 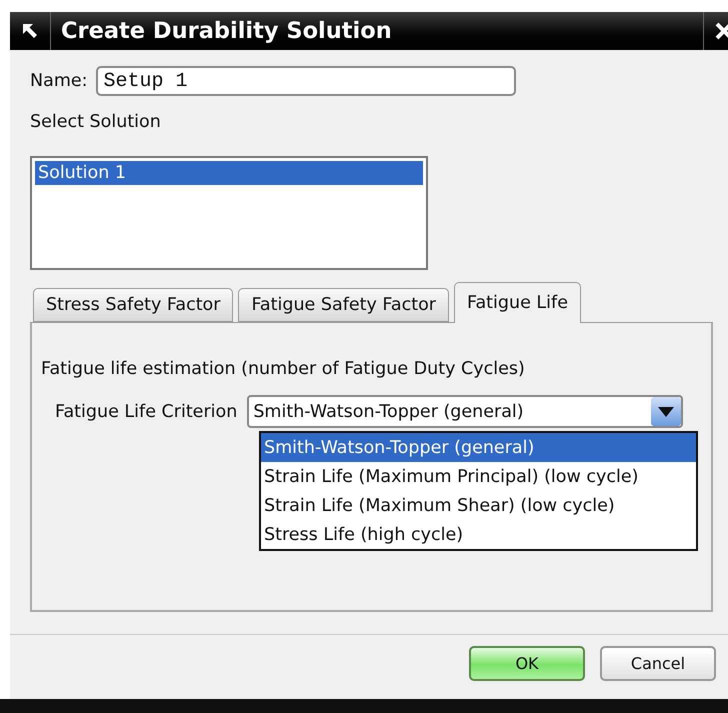 What do you see at coordinates (146, 412) in the screenshot?
I see `criterion-label: Fatigue Life Criterion` at bounding box center [146, 412].